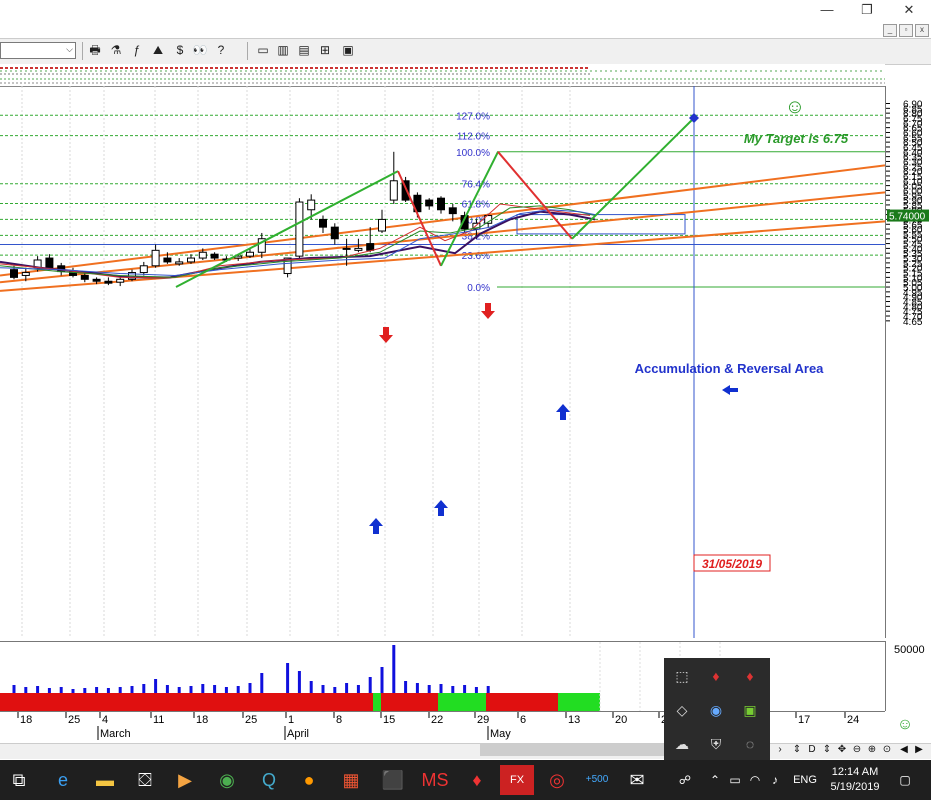 The width and height of the screenshot is (931, 800). I want to click on channel-upper-line, so click(443, 220).